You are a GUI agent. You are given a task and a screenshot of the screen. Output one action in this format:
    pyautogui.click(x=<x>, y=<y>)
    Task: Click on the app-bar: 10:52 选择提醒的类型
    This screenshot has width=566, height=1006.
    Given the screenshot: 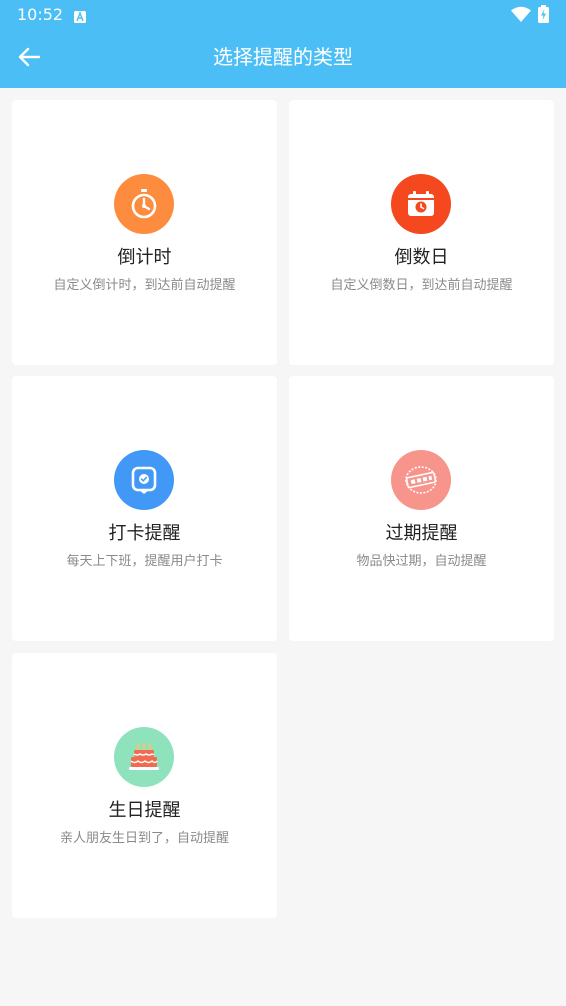 What is the action you would take?
    pyautogui.click(x=283, y=44)
    